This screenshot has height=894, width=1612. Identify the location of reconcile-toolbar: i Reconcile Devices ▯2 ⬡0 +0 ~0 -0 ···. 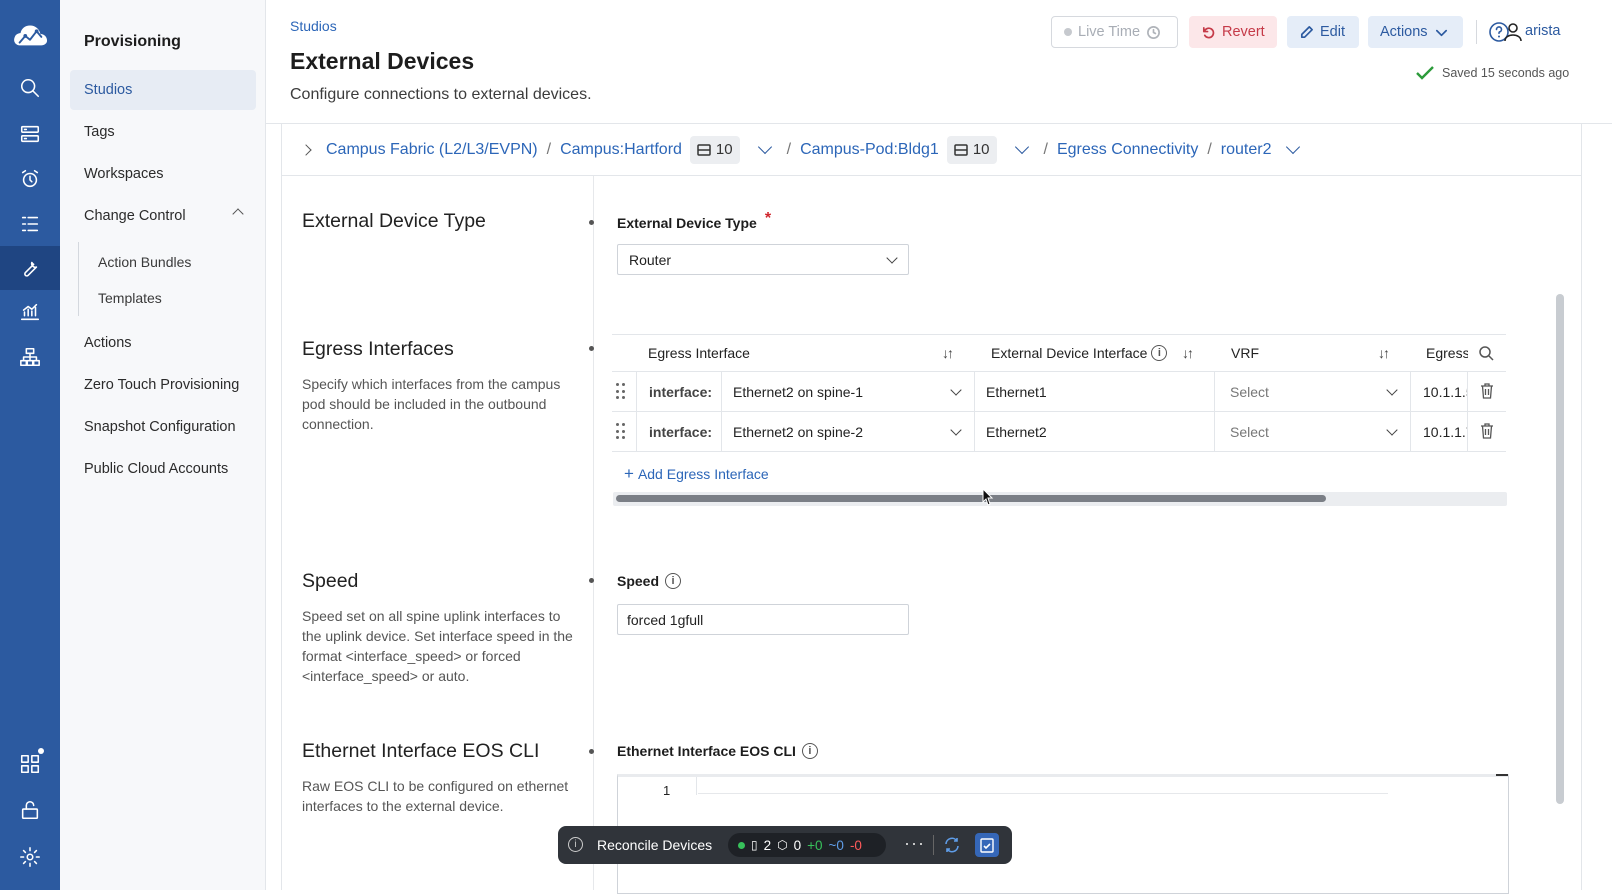
(785, 845).